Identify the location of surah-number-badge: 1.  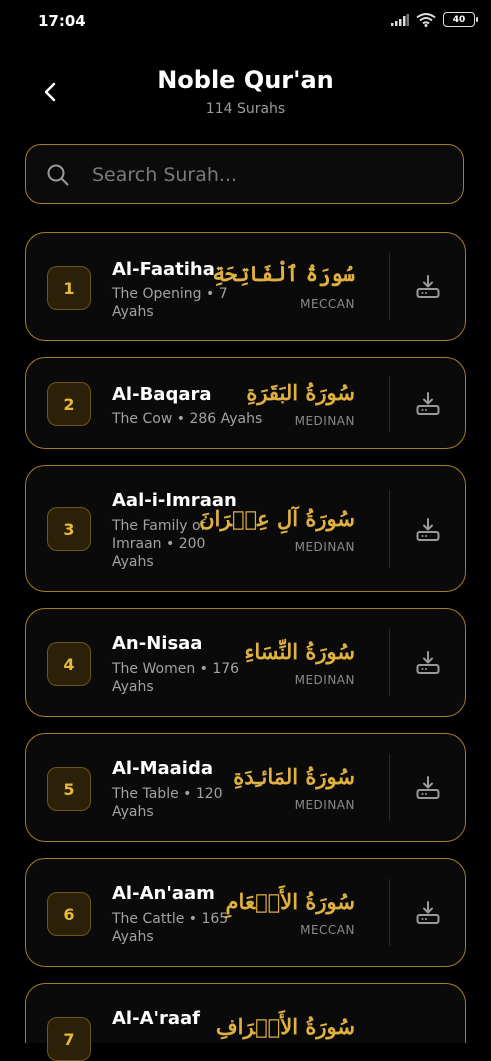
(69, 288).